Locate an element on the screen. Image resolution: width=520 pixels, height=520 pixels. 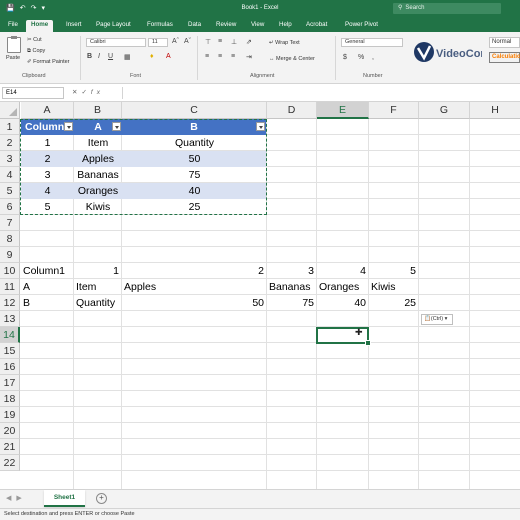
font-size-select: 11 is located at coordinates (158, 42).